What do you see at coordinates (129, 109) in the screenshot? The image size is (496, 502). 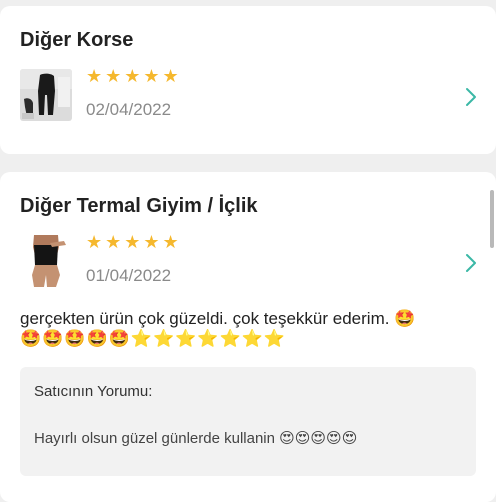 I see `review-date: 02/04/2022` at bounding box center [129, 109].